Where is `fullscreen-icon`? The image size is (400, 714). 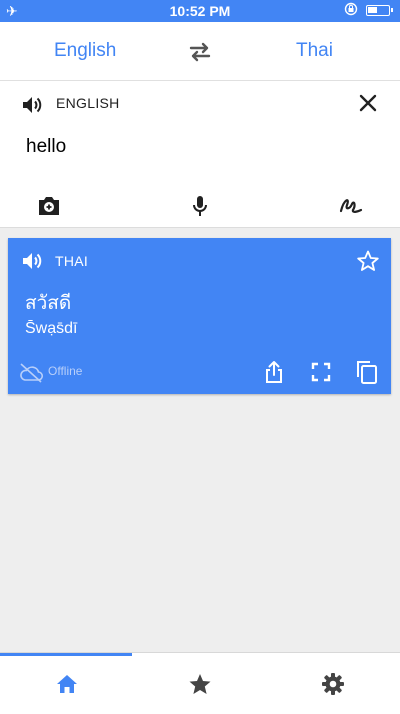
fullscreen-icon is located at coordinates (321, 372).